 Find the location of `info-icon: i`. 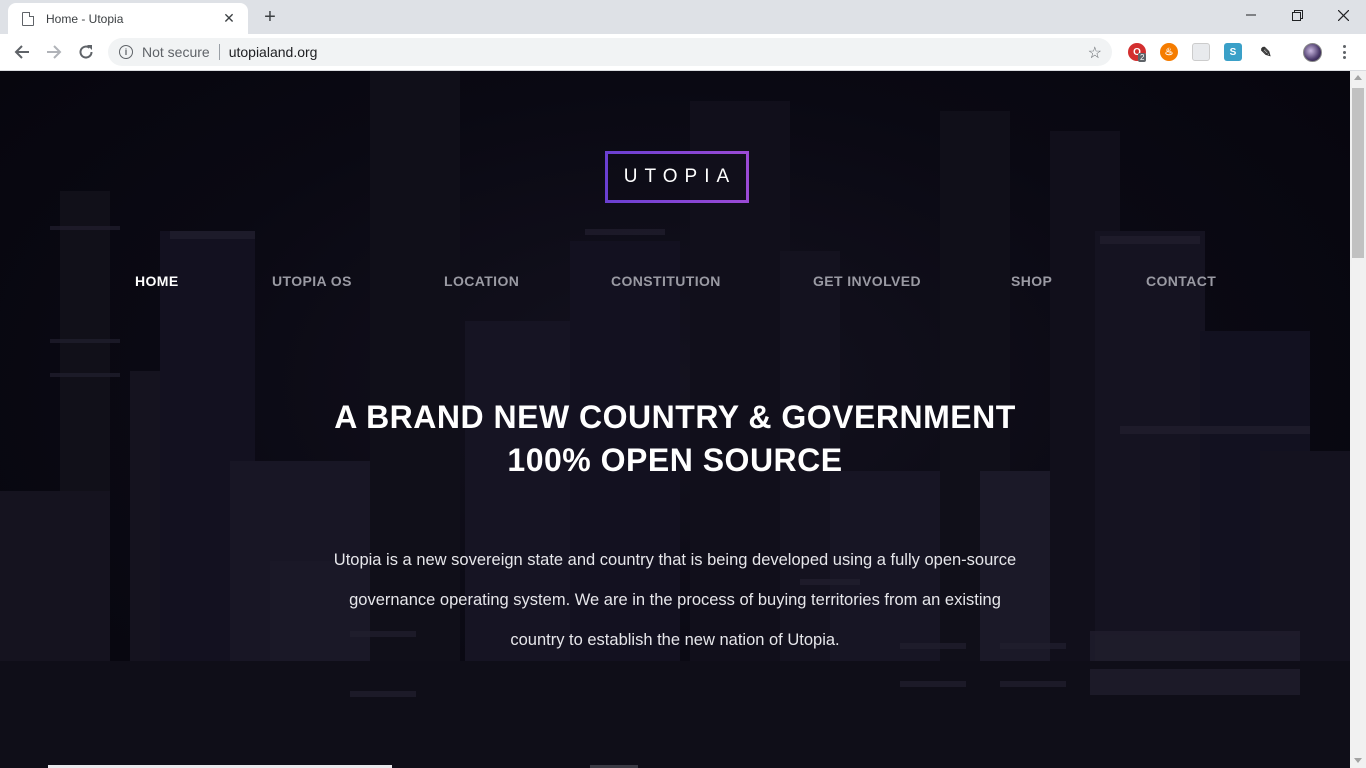

info-icon: i is located at coordinates (126, 52).